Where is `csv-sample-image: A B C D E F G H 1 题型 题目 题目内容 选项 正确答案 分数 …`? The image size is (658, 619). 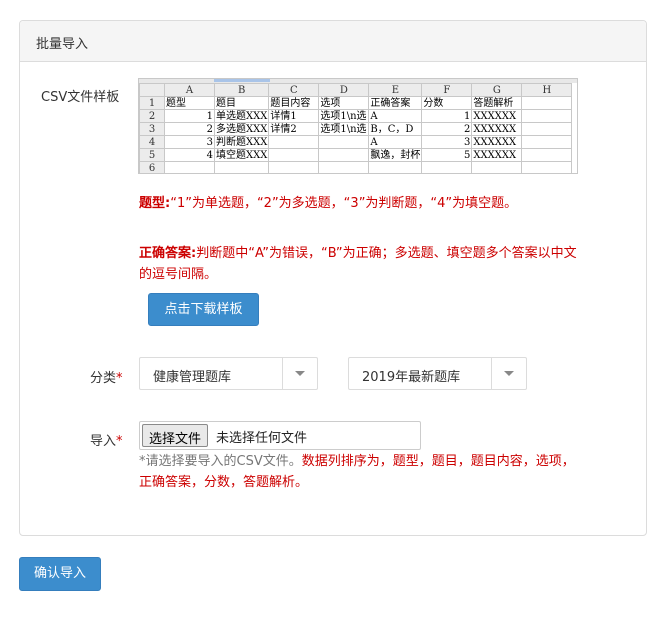
csv-sample-image: A B C D E F G H 1 题型 题目 题目内容 选项 正确答案 分数 … is located at coordinates (358, 126).